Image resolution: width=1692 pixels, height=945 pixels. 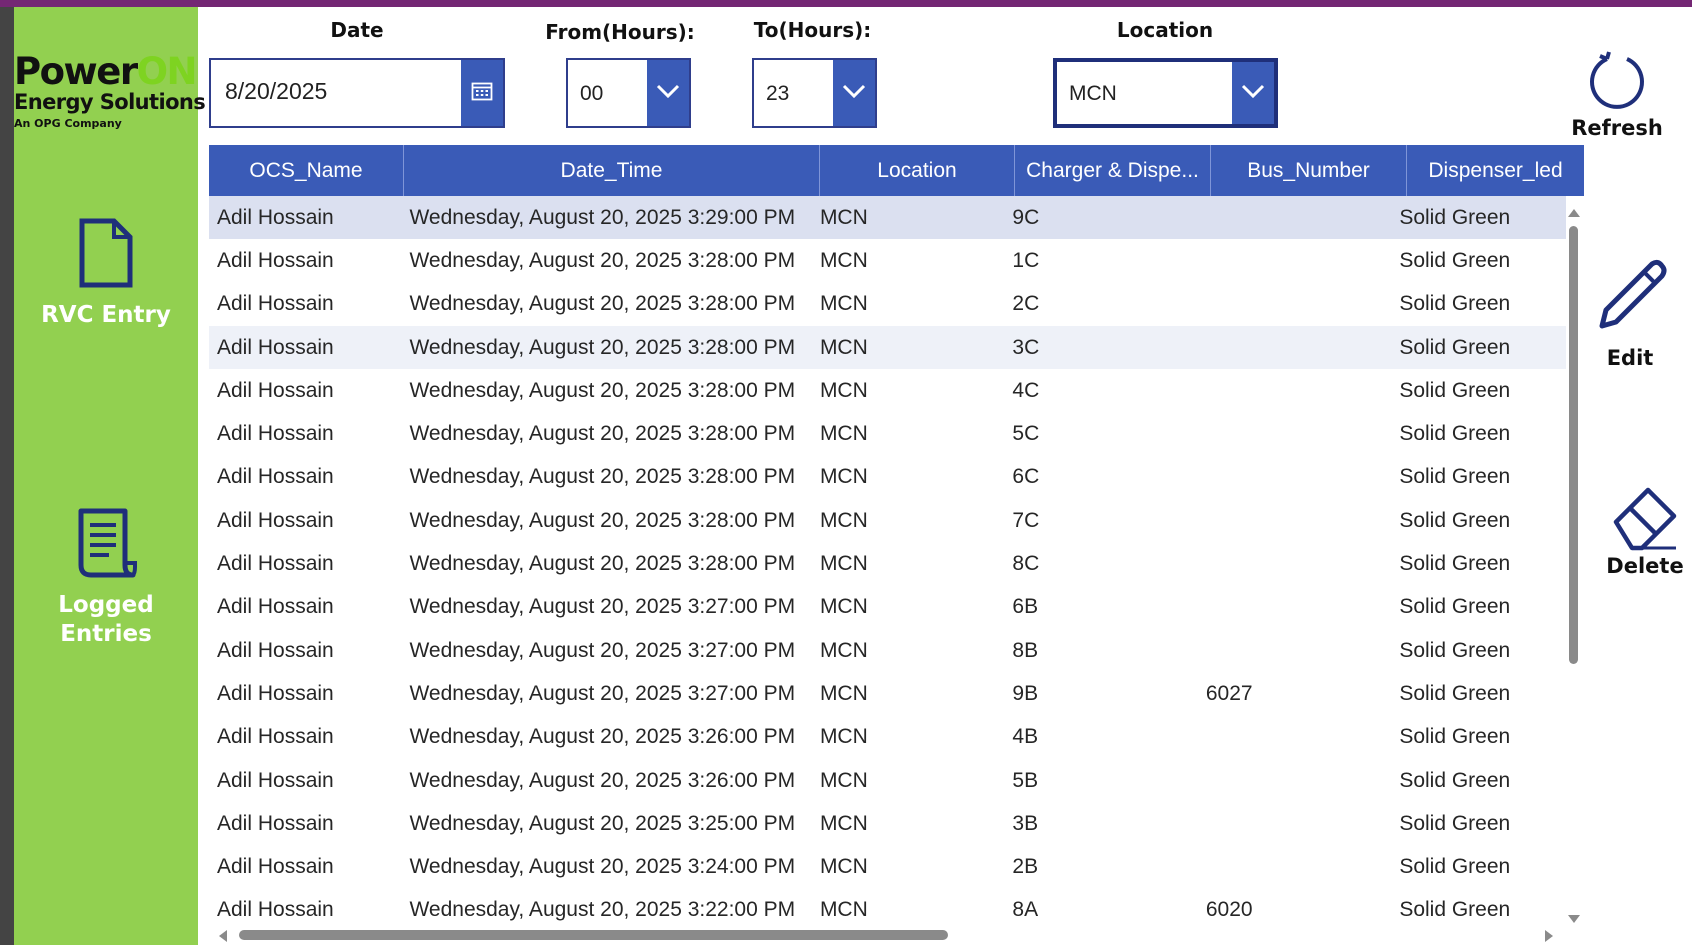 I want to click on nav-logged-entries-label: Logged Entries, so click(x=106, y=619).